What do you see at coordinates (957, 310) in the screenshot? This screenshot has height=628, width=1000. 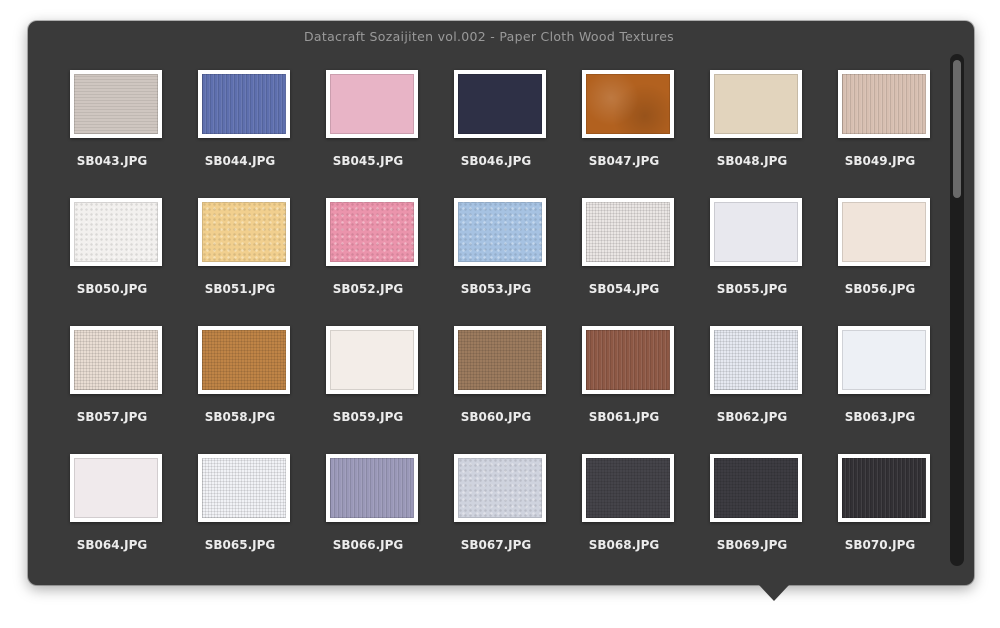 I see `vertical-scrollbar` at bounding box center [957, 310].